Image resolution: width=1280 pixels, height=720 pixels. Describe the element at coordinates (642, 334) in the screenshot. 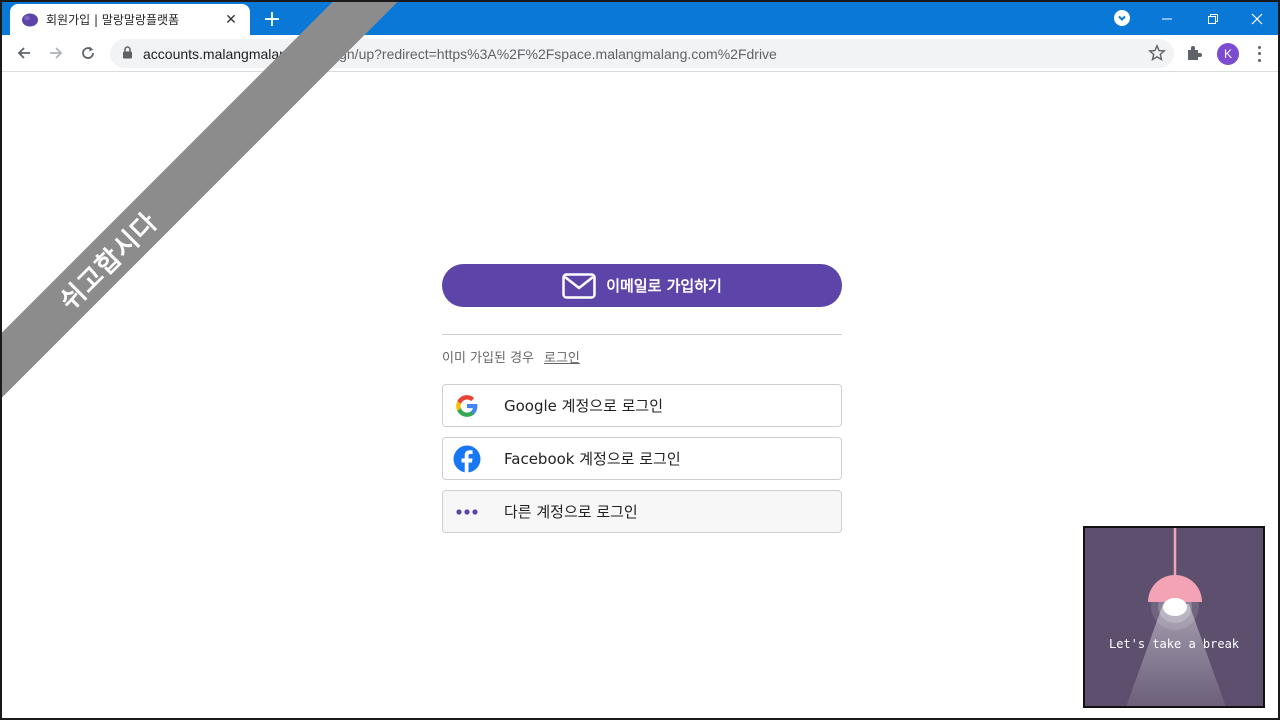

I see `divider` at that location.